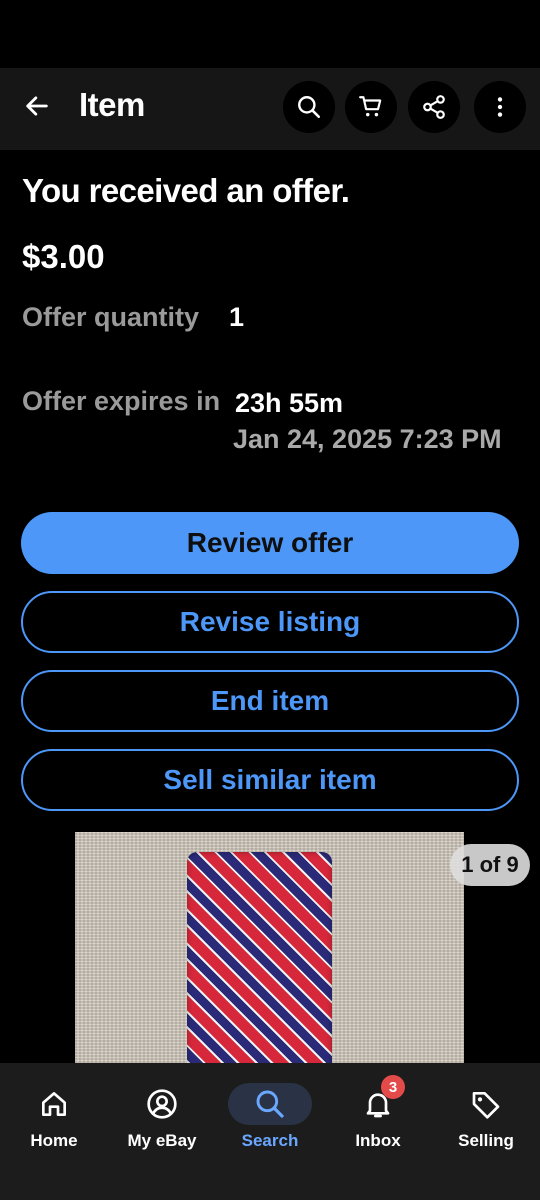 The height and width of the screenshot is (1200, 540). Describe the element at coordinates (270, 780) in the screenshot. I see `sell-similar-item-button: Sell similar item` at that location.